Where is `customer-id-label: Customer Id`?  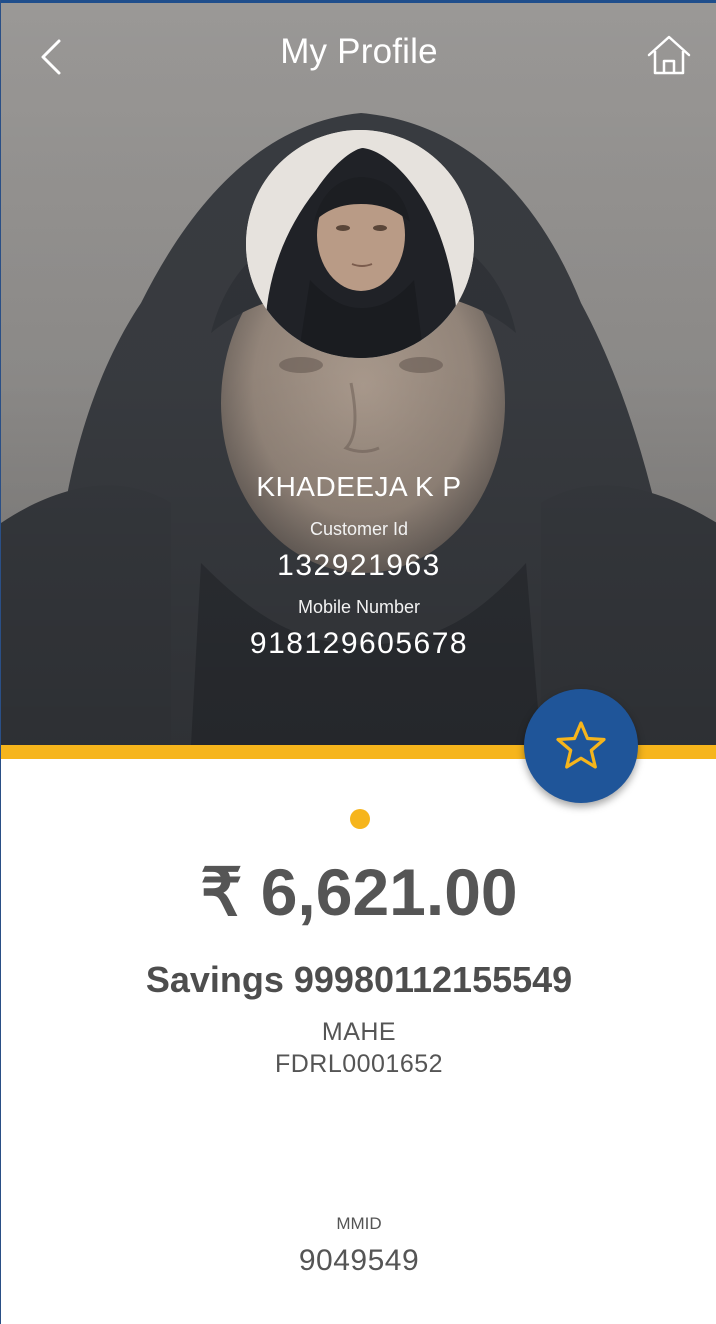
customer-id-label: Customer Id is located at coordinates (359, 529).